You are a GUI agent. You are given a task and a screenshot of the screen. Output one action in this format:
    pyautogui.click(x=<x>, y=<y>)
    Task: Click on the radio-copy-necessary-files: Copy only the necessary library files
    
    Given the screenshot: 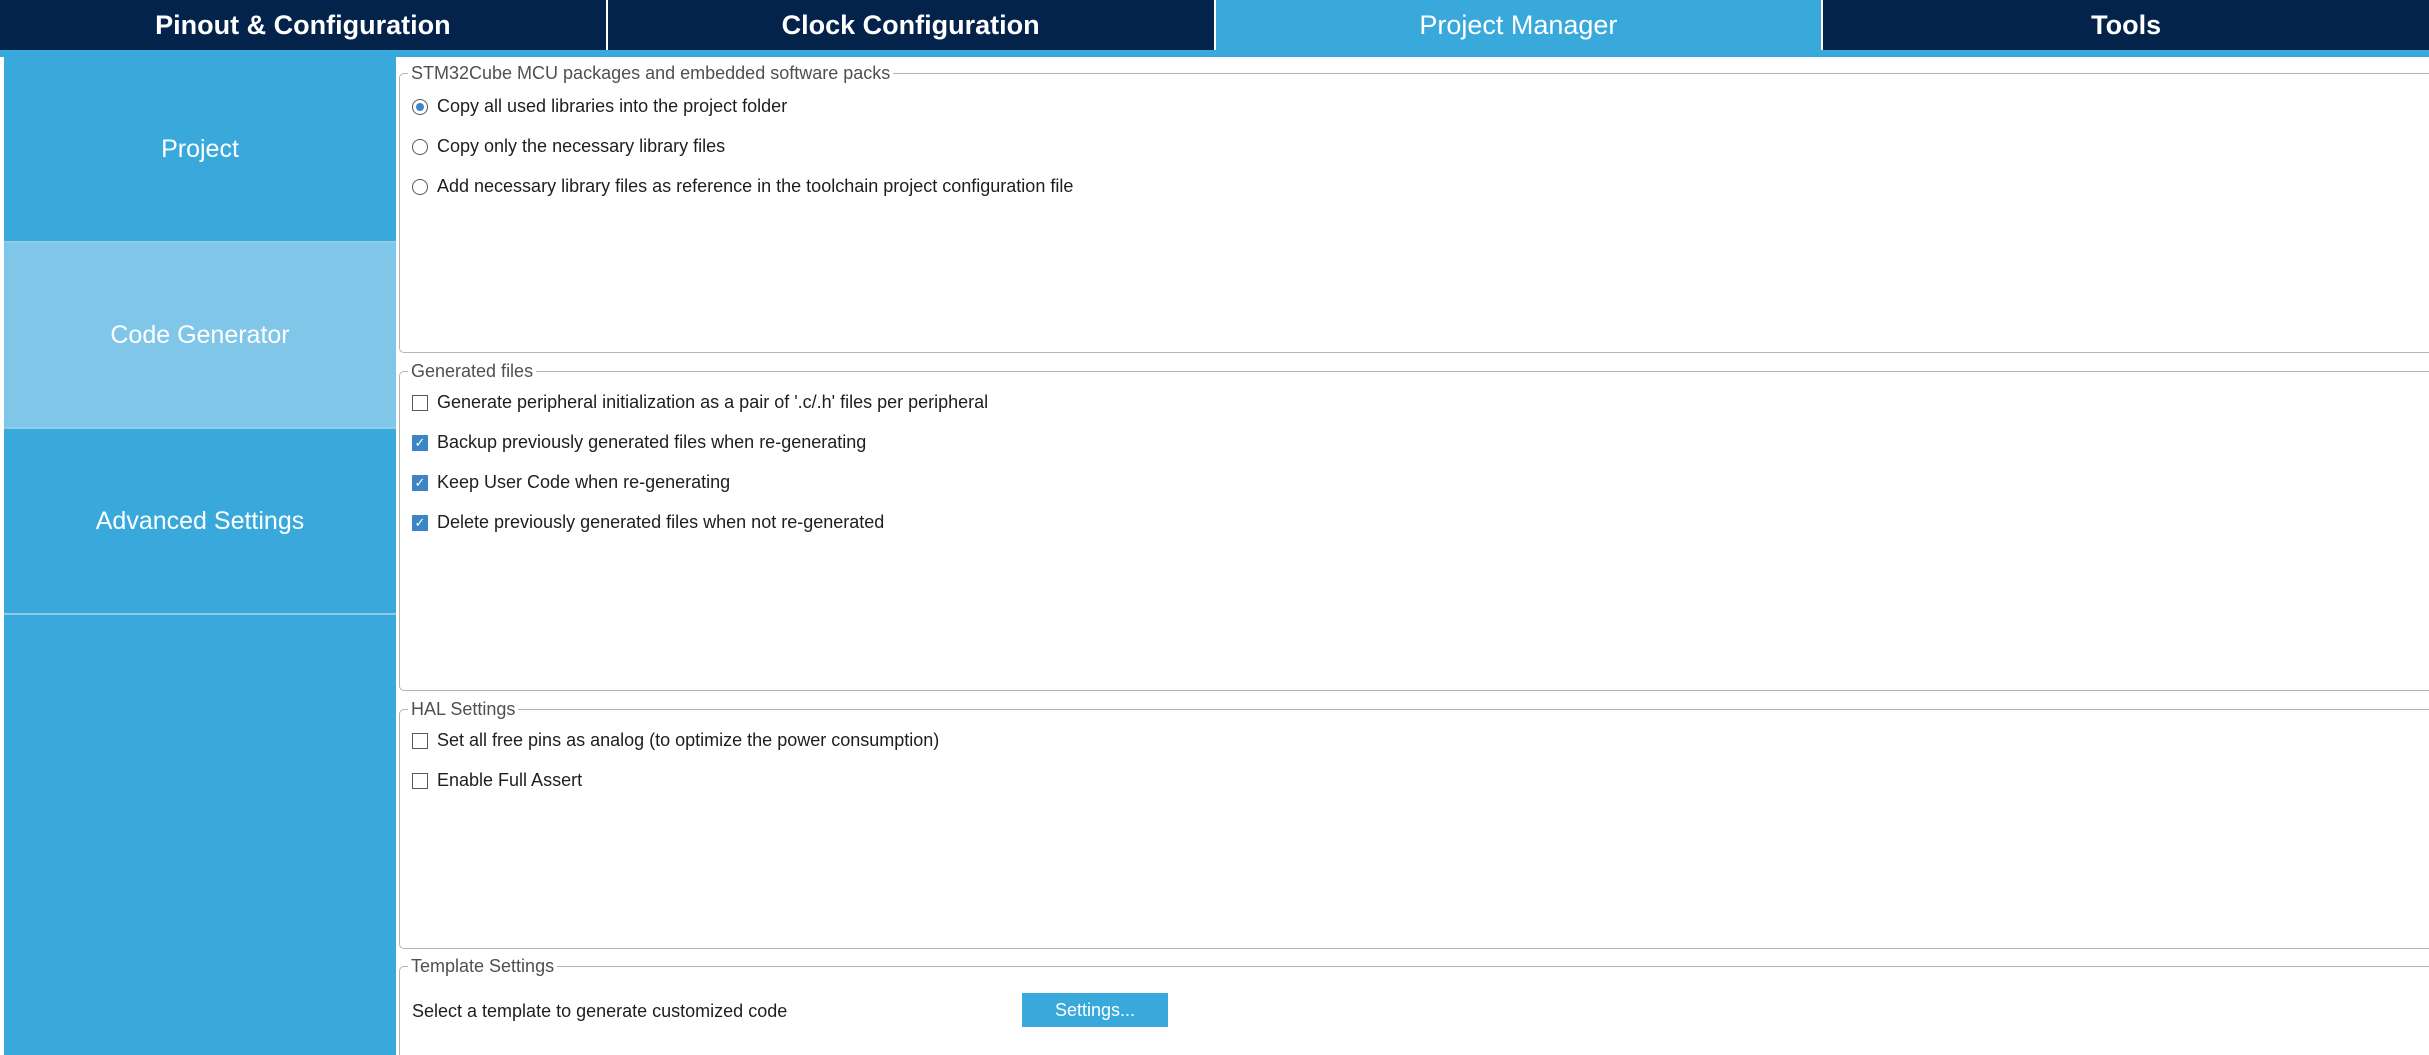 What is the action you would take?
    pyautogui.click(x=568, y=146)
    